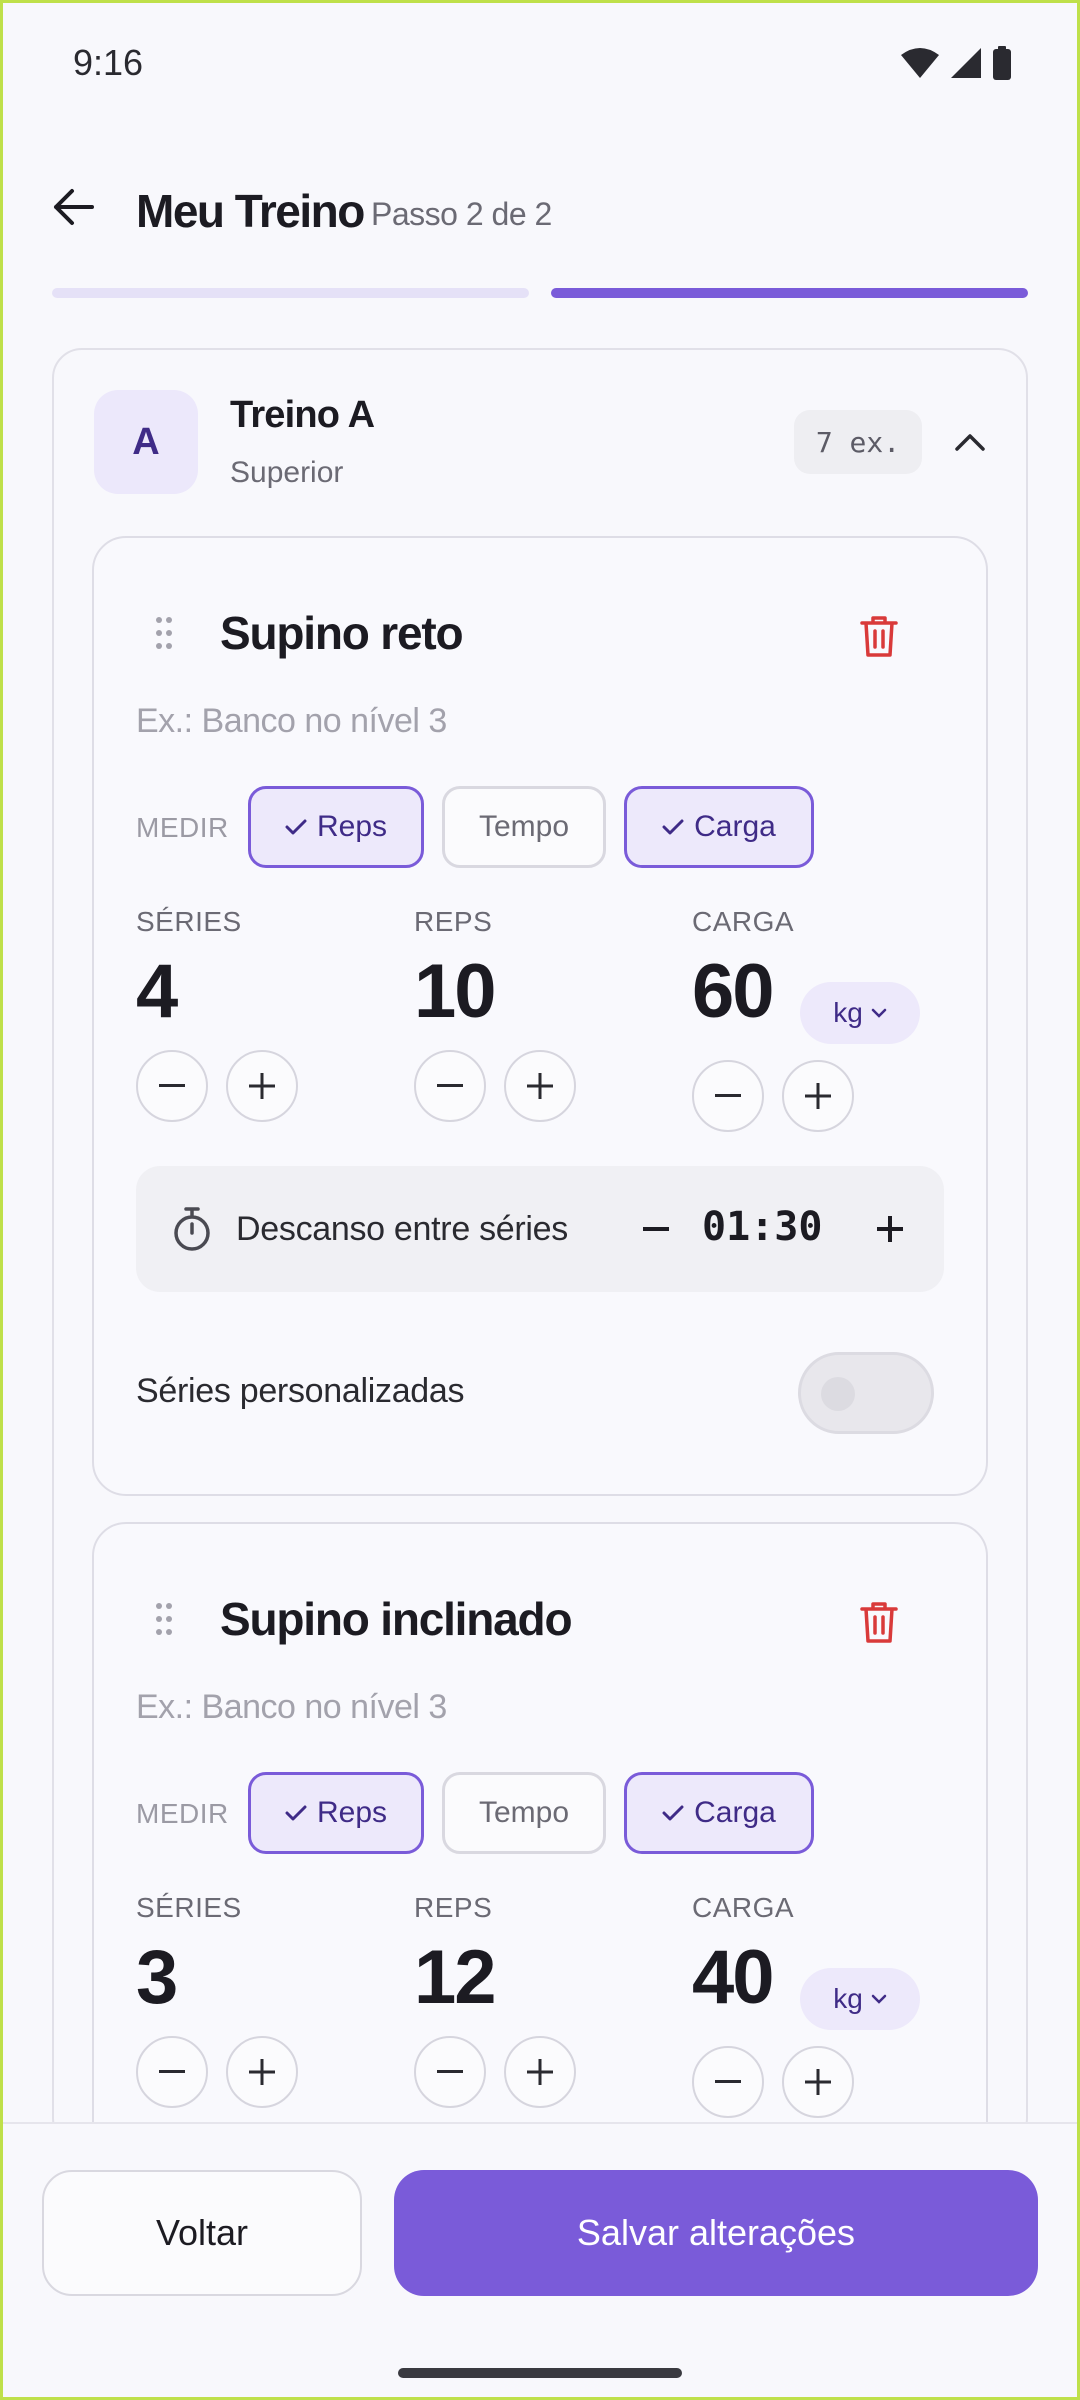 This screenshot has width=1080, height=2400. Describe the element at coordinates (146, 442) in the screenshot. I see `workout-avatar: A` at that location.